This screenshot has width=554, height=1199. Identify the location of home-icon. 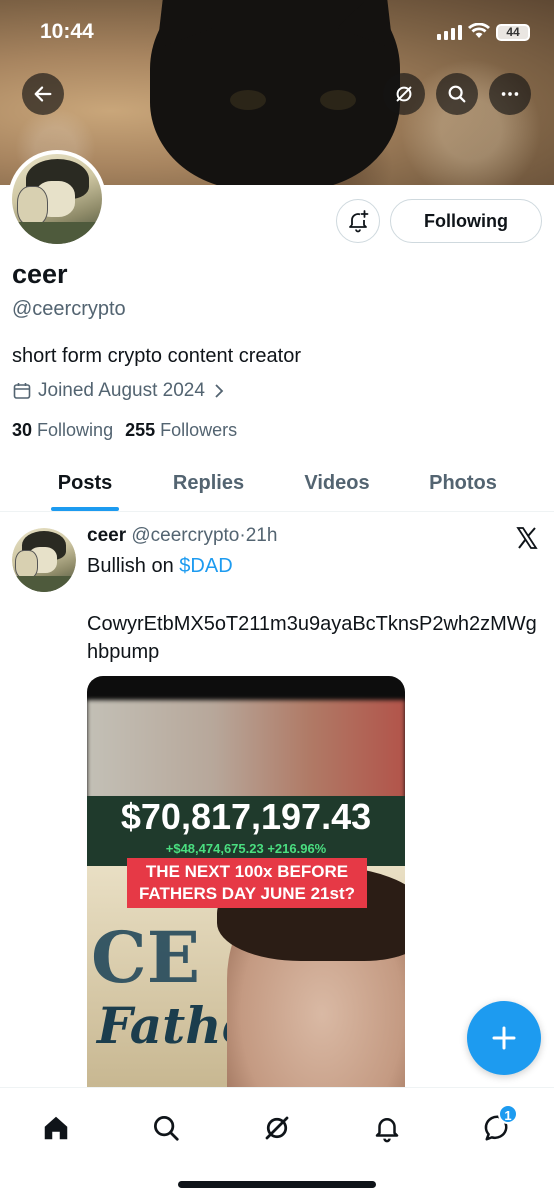
(56, 1128).